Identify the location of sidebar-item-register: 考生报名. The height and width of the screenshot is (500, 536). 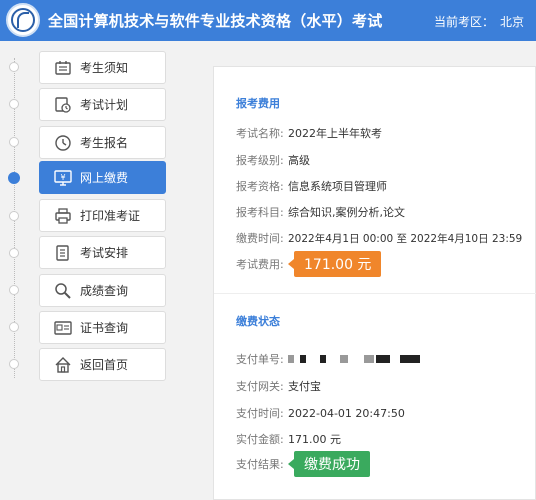
(102, 142).